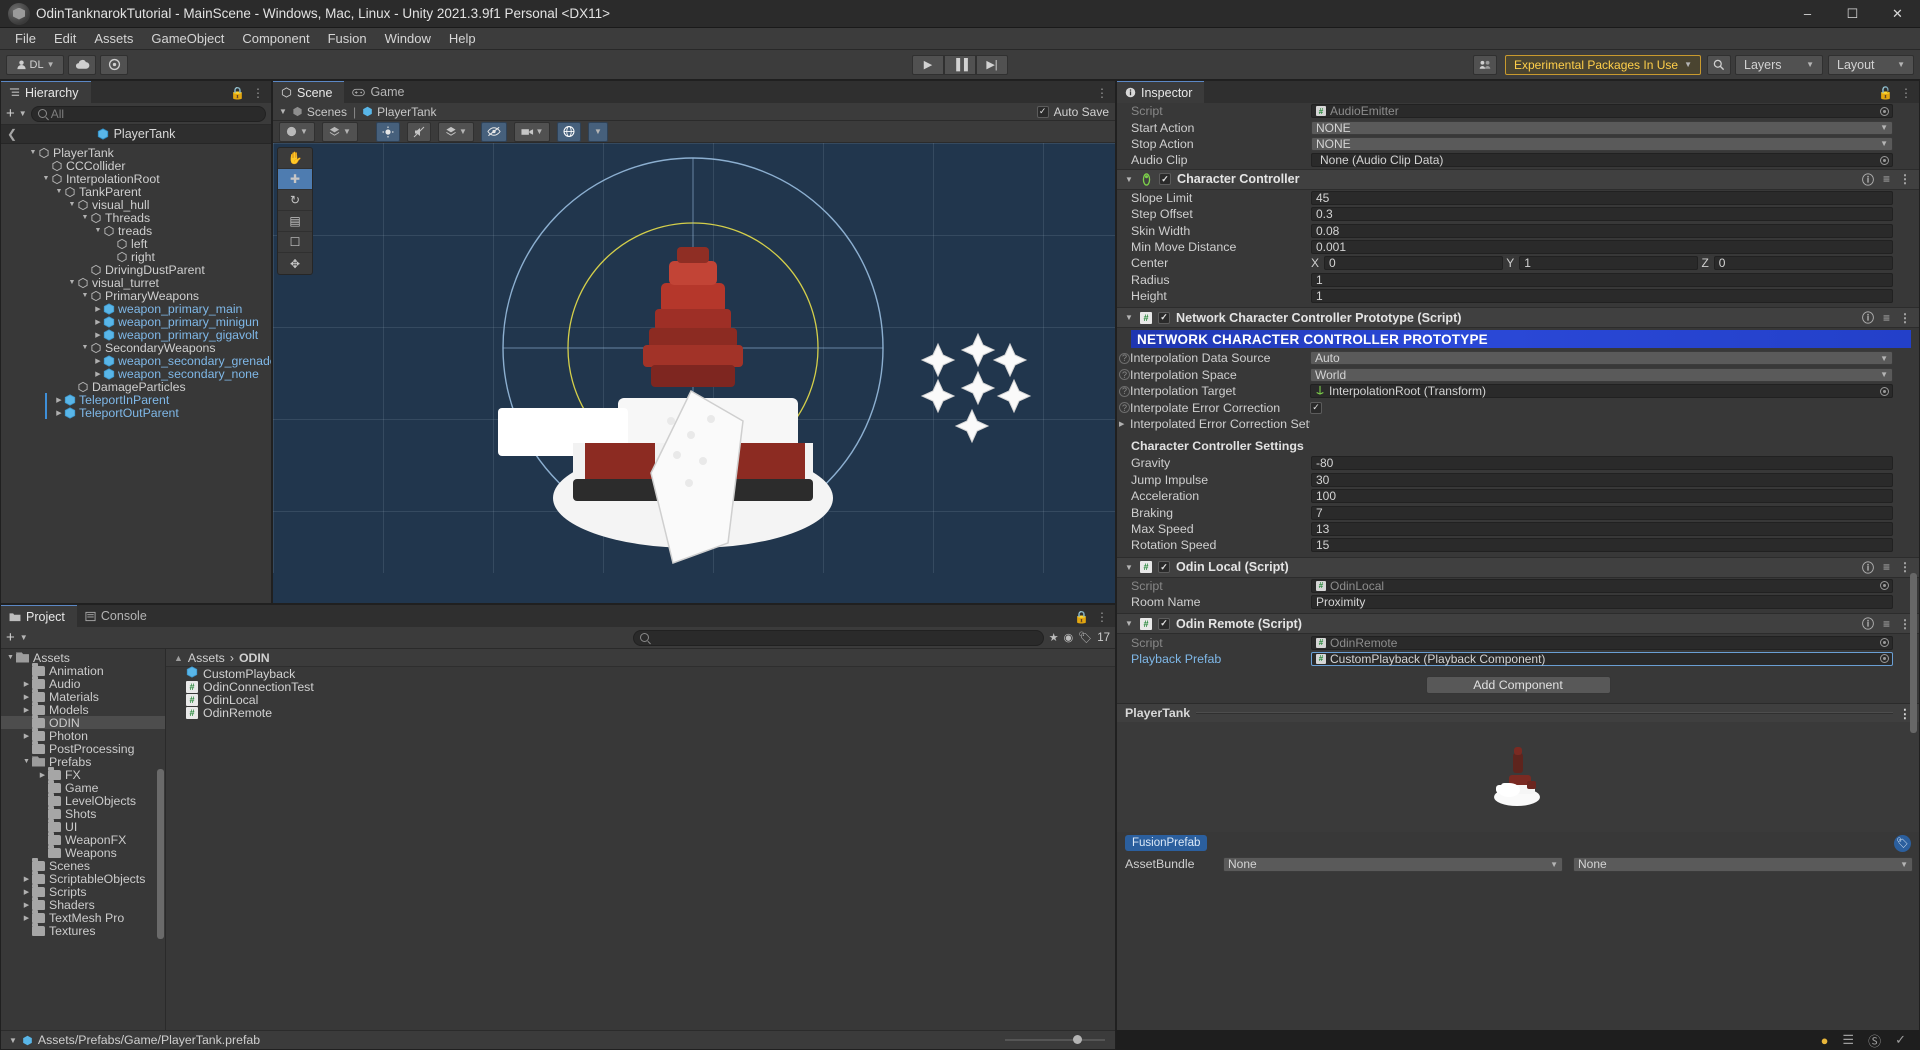  I want to click on auto-save-toggle: ✓ Auto Save, so click(1072, 112).